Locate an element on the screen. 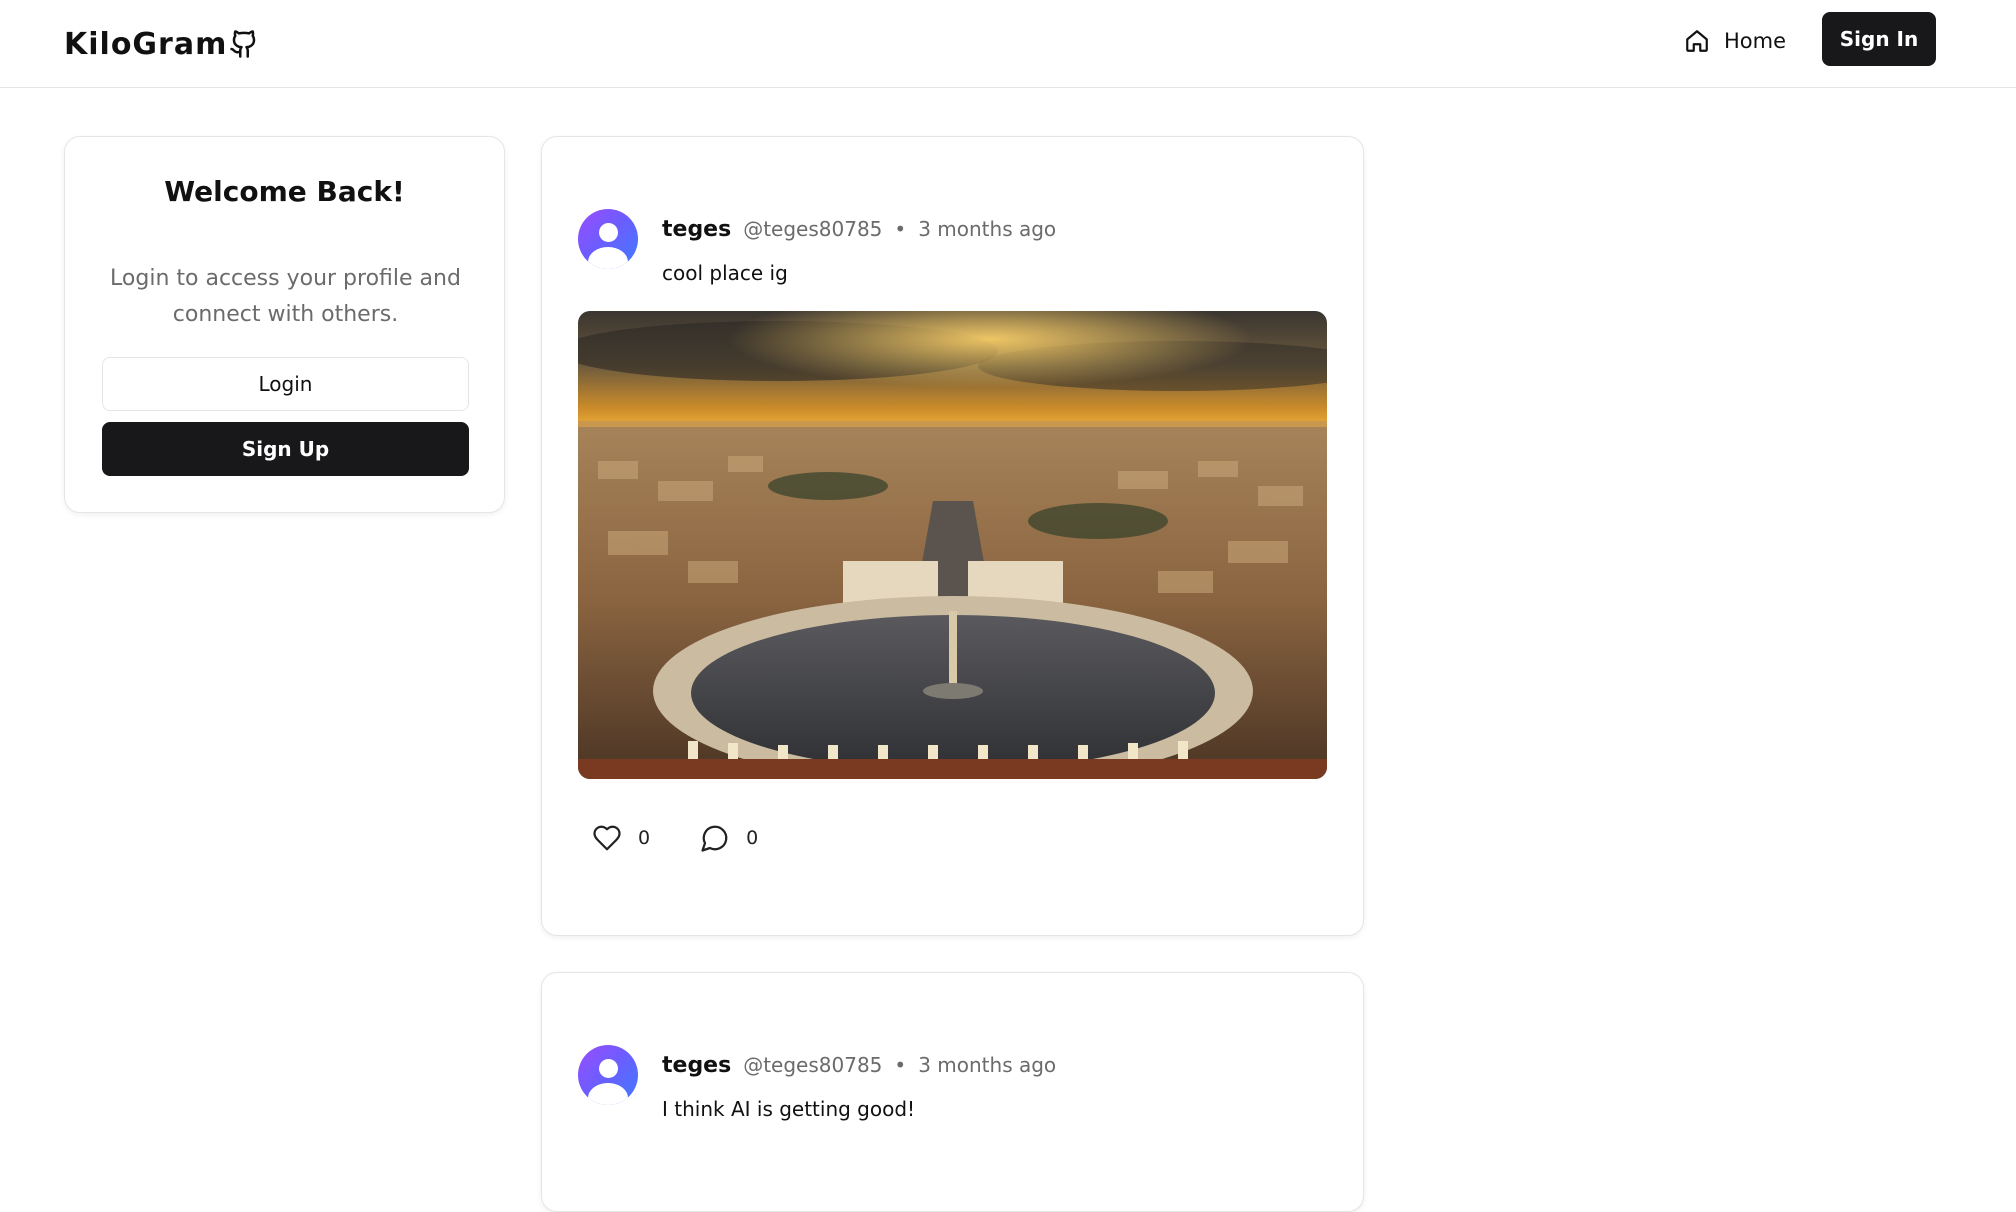 The width and height of the screenshot is (2016, 1212). nav-home-label: Home is located at coordinates (1755, 41).